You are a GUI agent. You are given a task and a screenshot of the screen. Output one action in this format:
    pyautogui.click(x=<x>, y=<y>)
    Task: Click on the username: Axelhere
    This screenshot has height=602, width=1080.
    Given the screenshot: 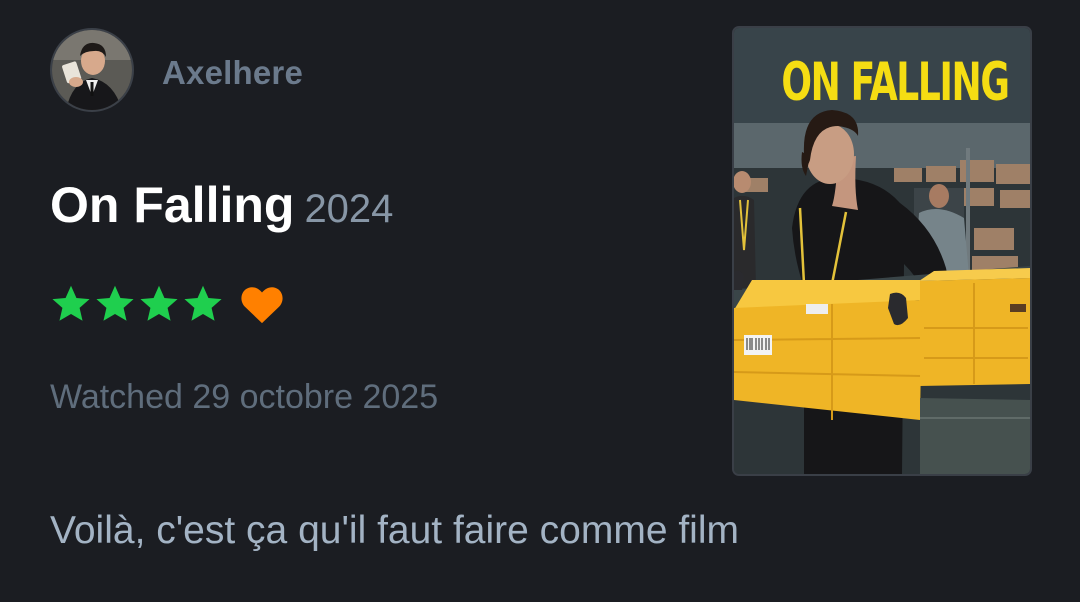 What is the action you would take?
    pyautogui.click(x=232, y=73)
    